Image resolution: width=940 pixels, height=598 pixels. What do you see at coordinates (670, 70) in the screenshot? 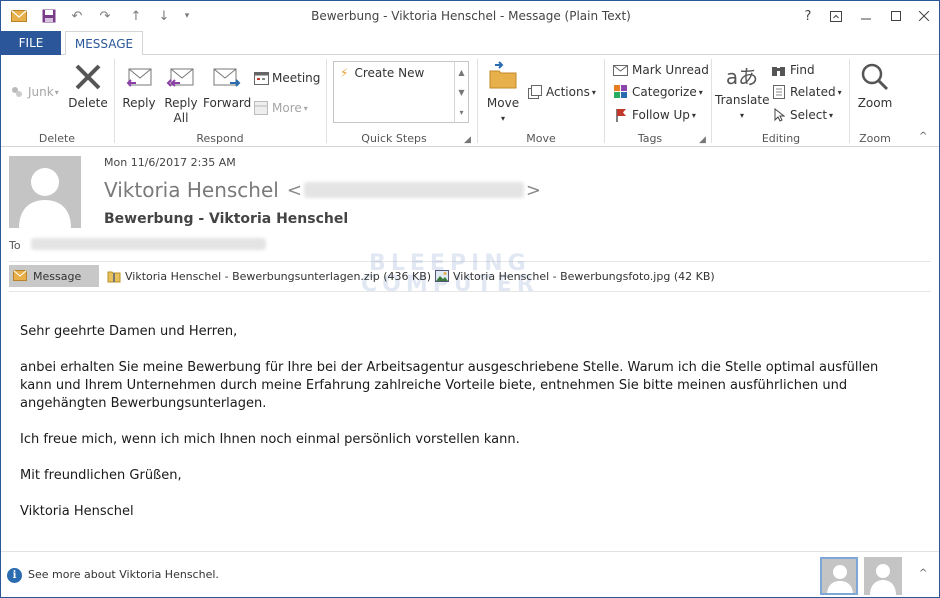
I see `mark-unread-label: Mark Unread` at bounding box center [670, 70].